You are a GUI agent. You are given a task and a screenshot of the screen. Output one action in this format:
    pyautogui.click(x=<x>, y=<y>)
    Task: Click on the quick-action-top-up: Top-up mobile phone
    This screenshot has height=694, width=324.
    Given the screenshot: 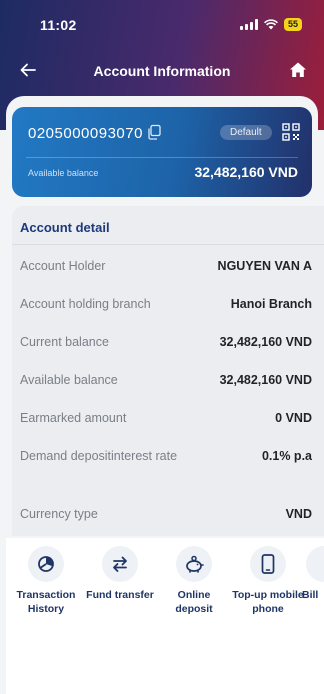 What is the action you would take?
    pyautogui.click(x=268, y=581)
    